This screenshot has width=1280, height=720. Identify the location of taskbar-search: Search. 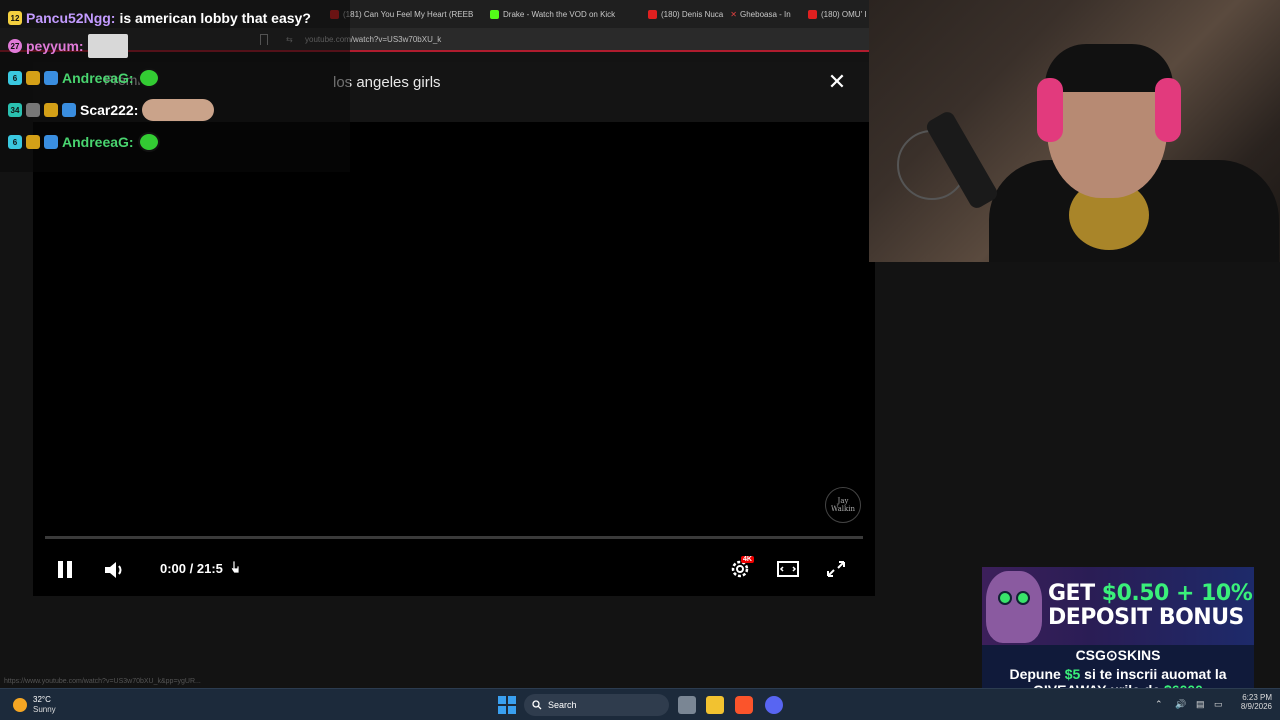
(596, 705).